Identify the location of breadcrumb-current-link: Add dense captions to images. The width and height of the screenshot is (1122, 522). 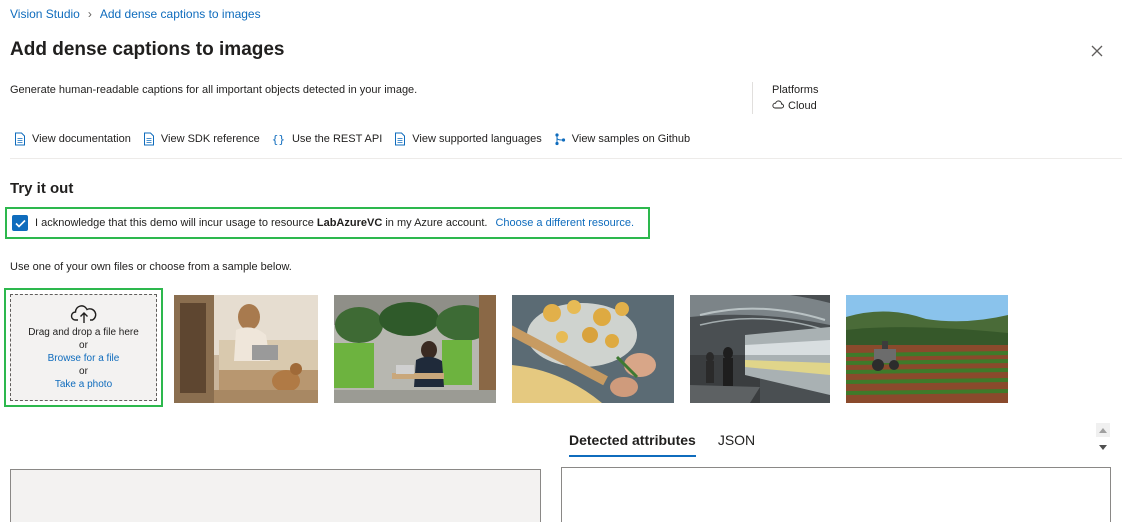
(180, 14).